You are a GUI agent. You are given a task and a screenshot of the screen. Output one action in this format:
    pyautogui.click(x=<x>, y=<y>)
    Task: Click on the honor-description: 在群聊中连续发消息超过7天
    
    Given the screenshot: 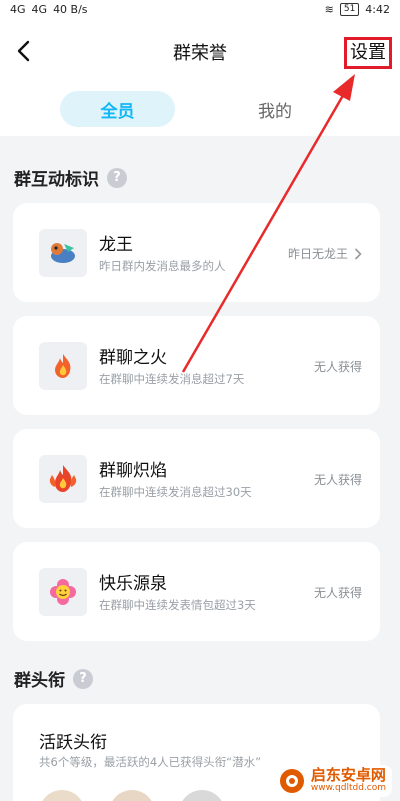 What is the action you would take?
    pyautogui.click(x=172, y=379)
    